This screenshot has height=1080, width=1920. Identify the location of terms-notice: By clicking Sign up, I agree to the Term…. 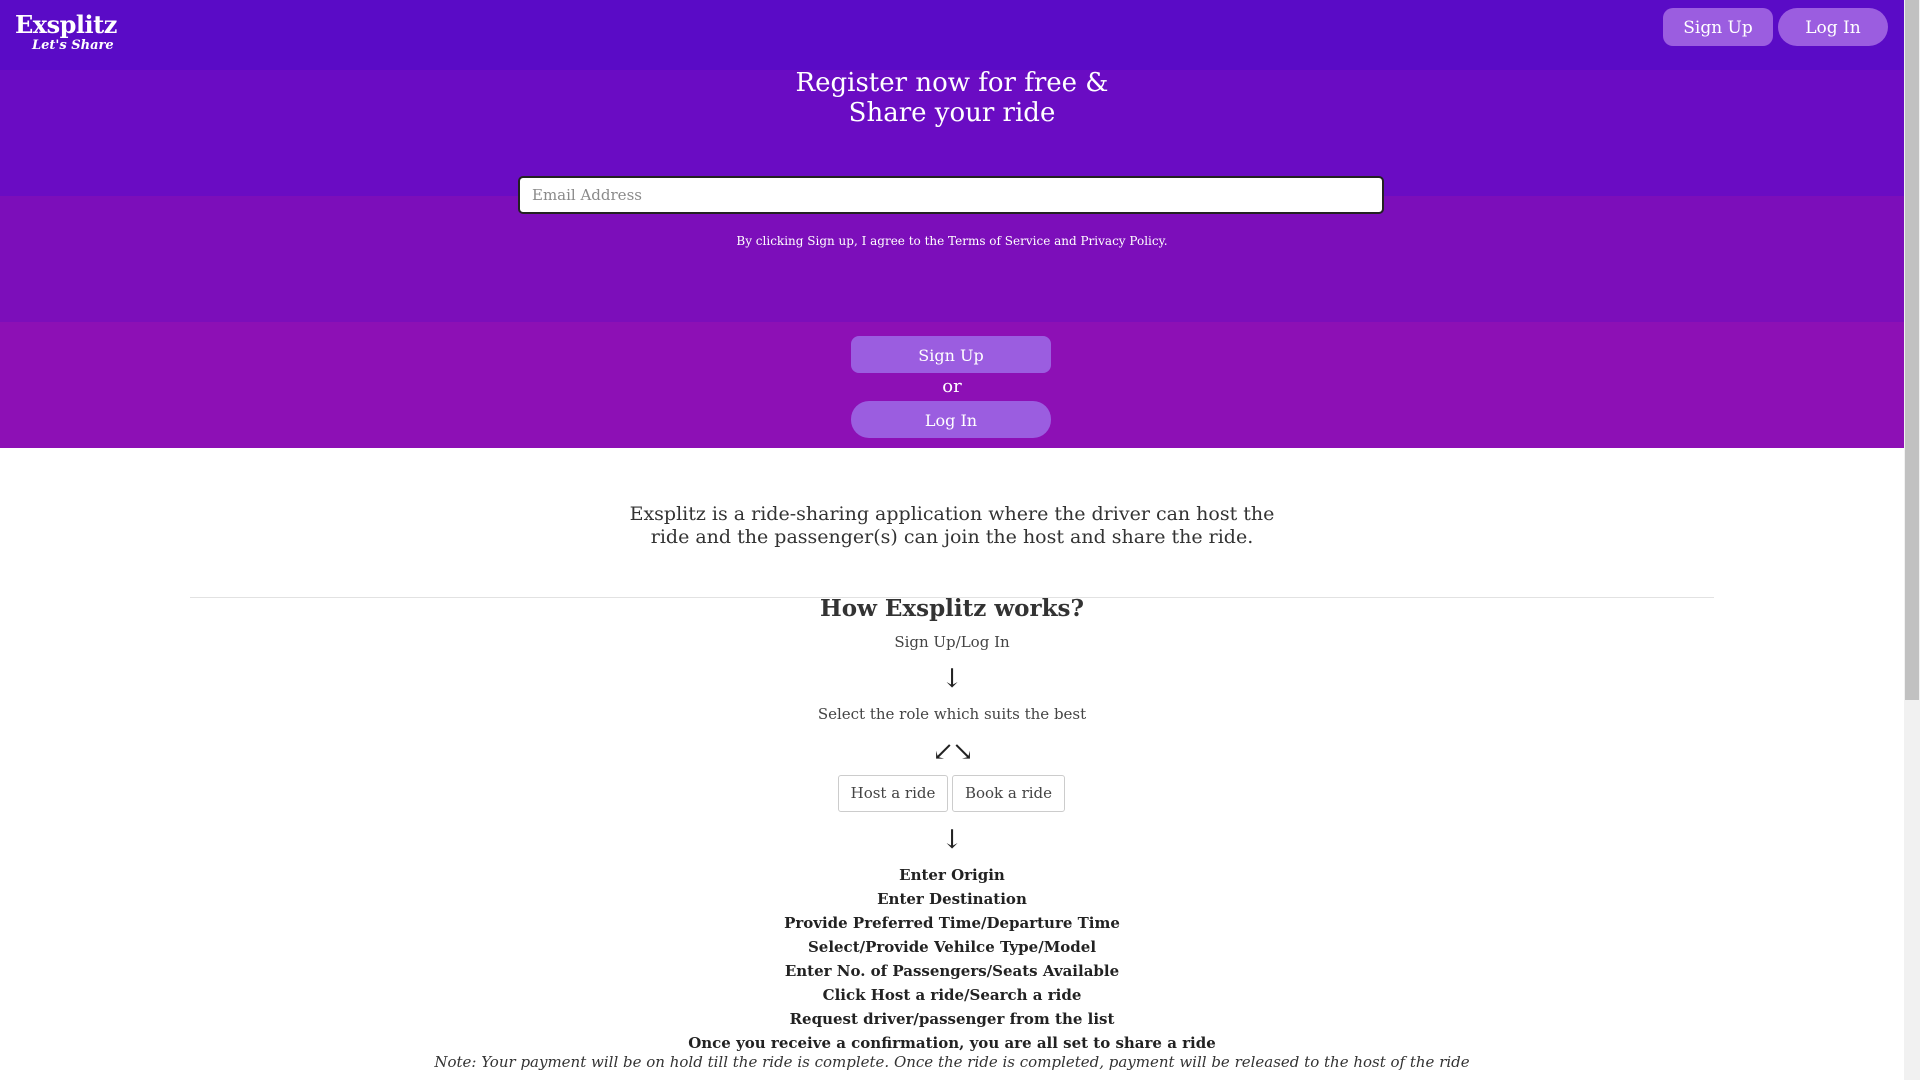
(952, 241).